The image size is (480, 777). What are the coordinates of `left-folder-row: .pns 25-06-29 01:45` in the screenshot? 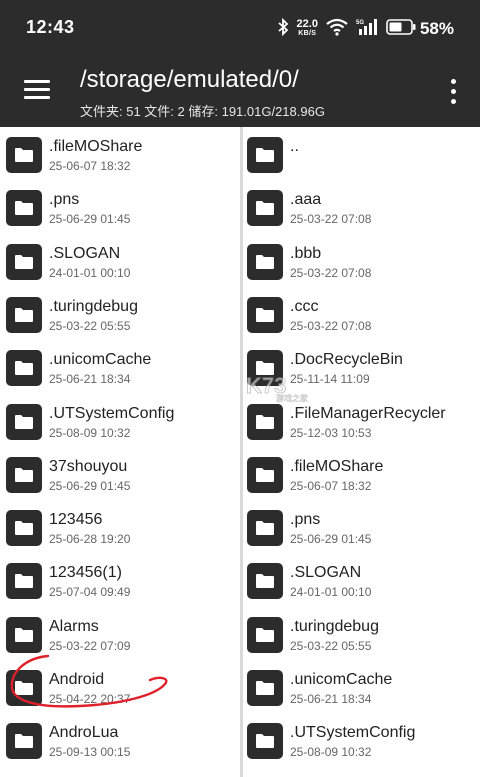 It's located at (120, 206).